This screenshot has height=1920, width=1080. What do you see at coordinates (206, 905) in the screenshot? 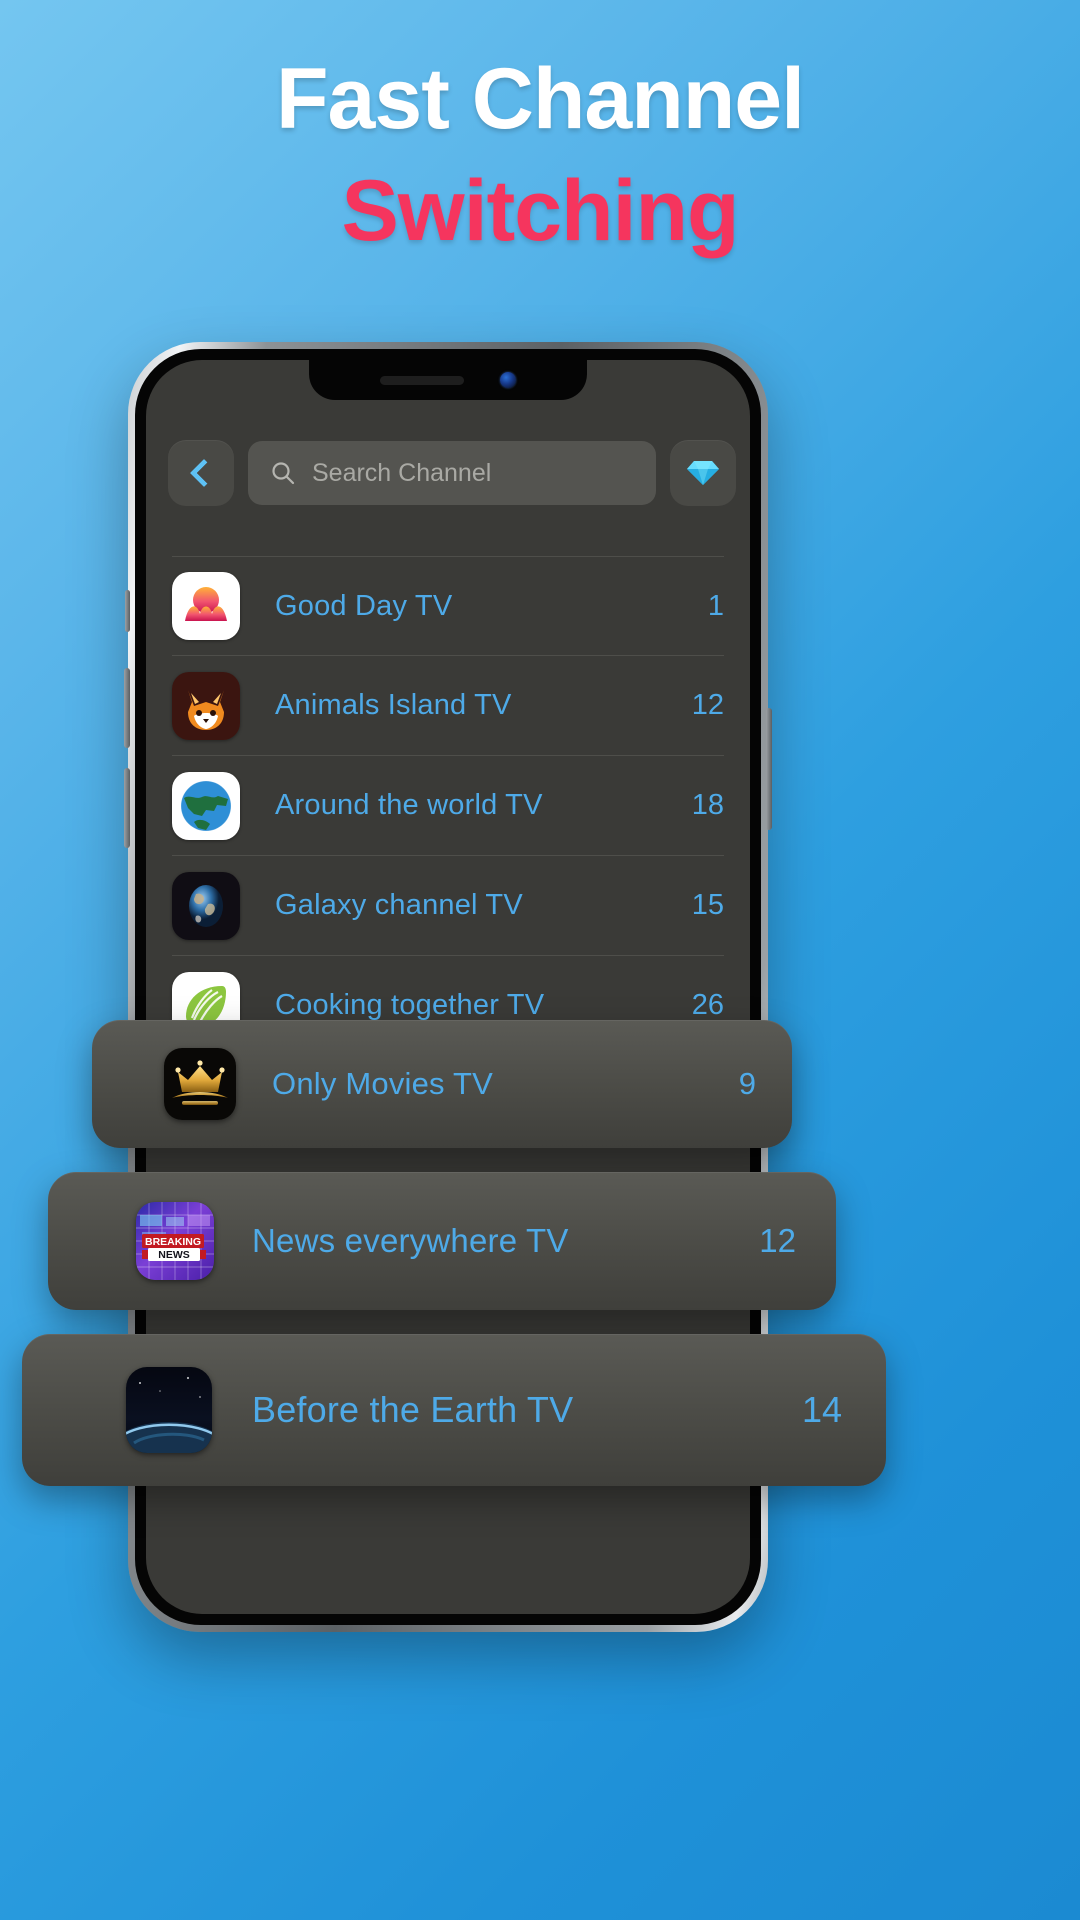
I see `earth-icon` at bounding box center [206, 905].